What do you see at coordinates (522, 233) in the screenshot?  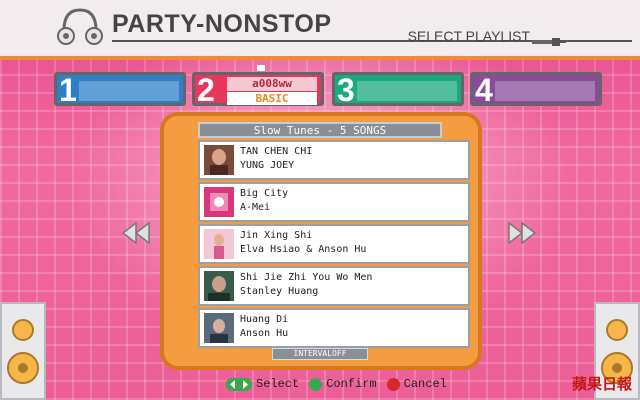 I see `next-playlist-arrow-icon` at bounding box center [522, 233].